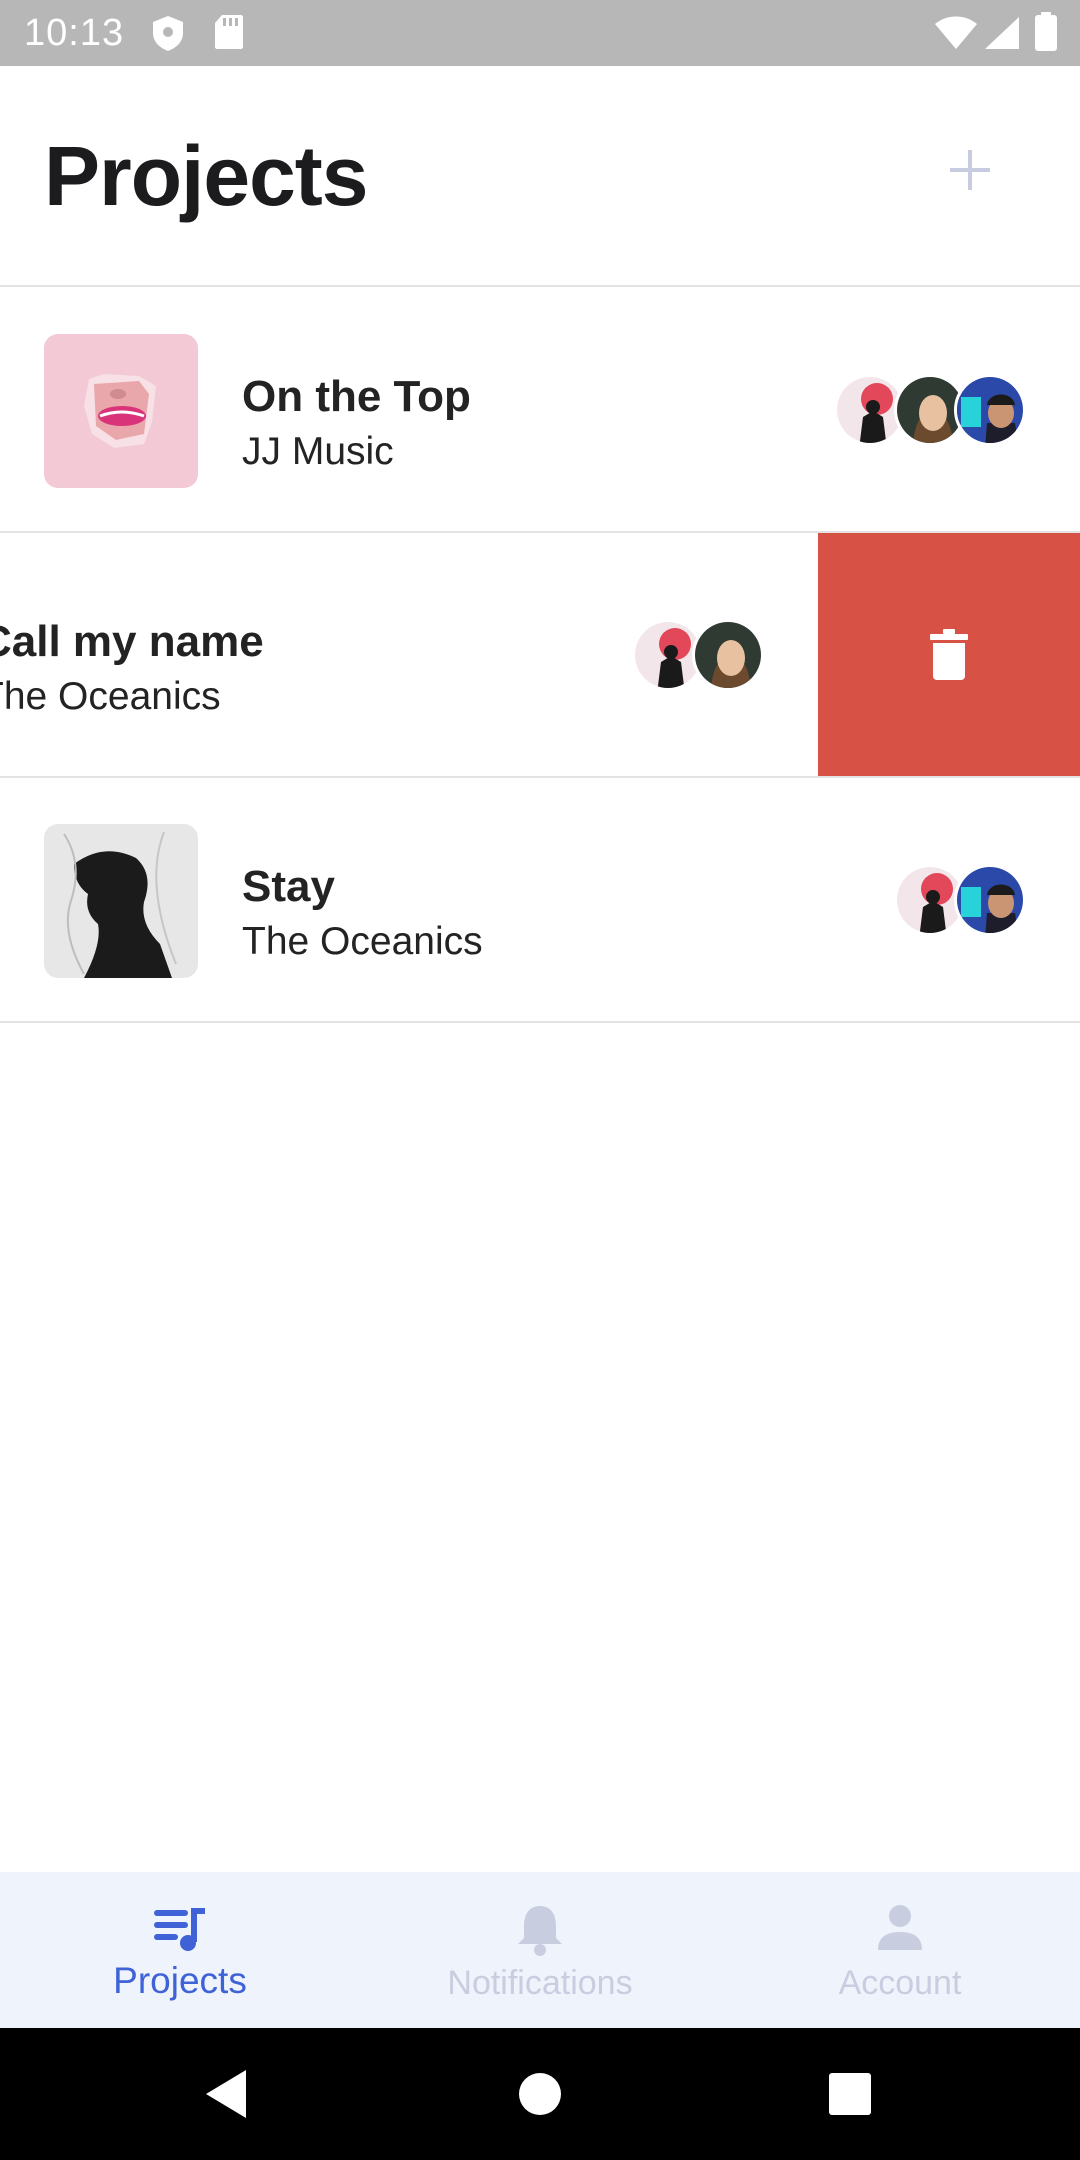 Image resolution: width=1080 pixels, height=2160 pixels. I want to click on recents-button, so click(850, 2094).